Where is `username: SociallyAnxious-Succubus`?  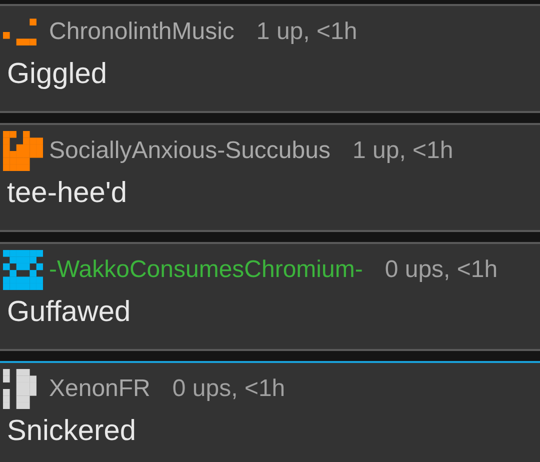 username: SociallyAnxious-Succubus is located at coordinates (189, 151).